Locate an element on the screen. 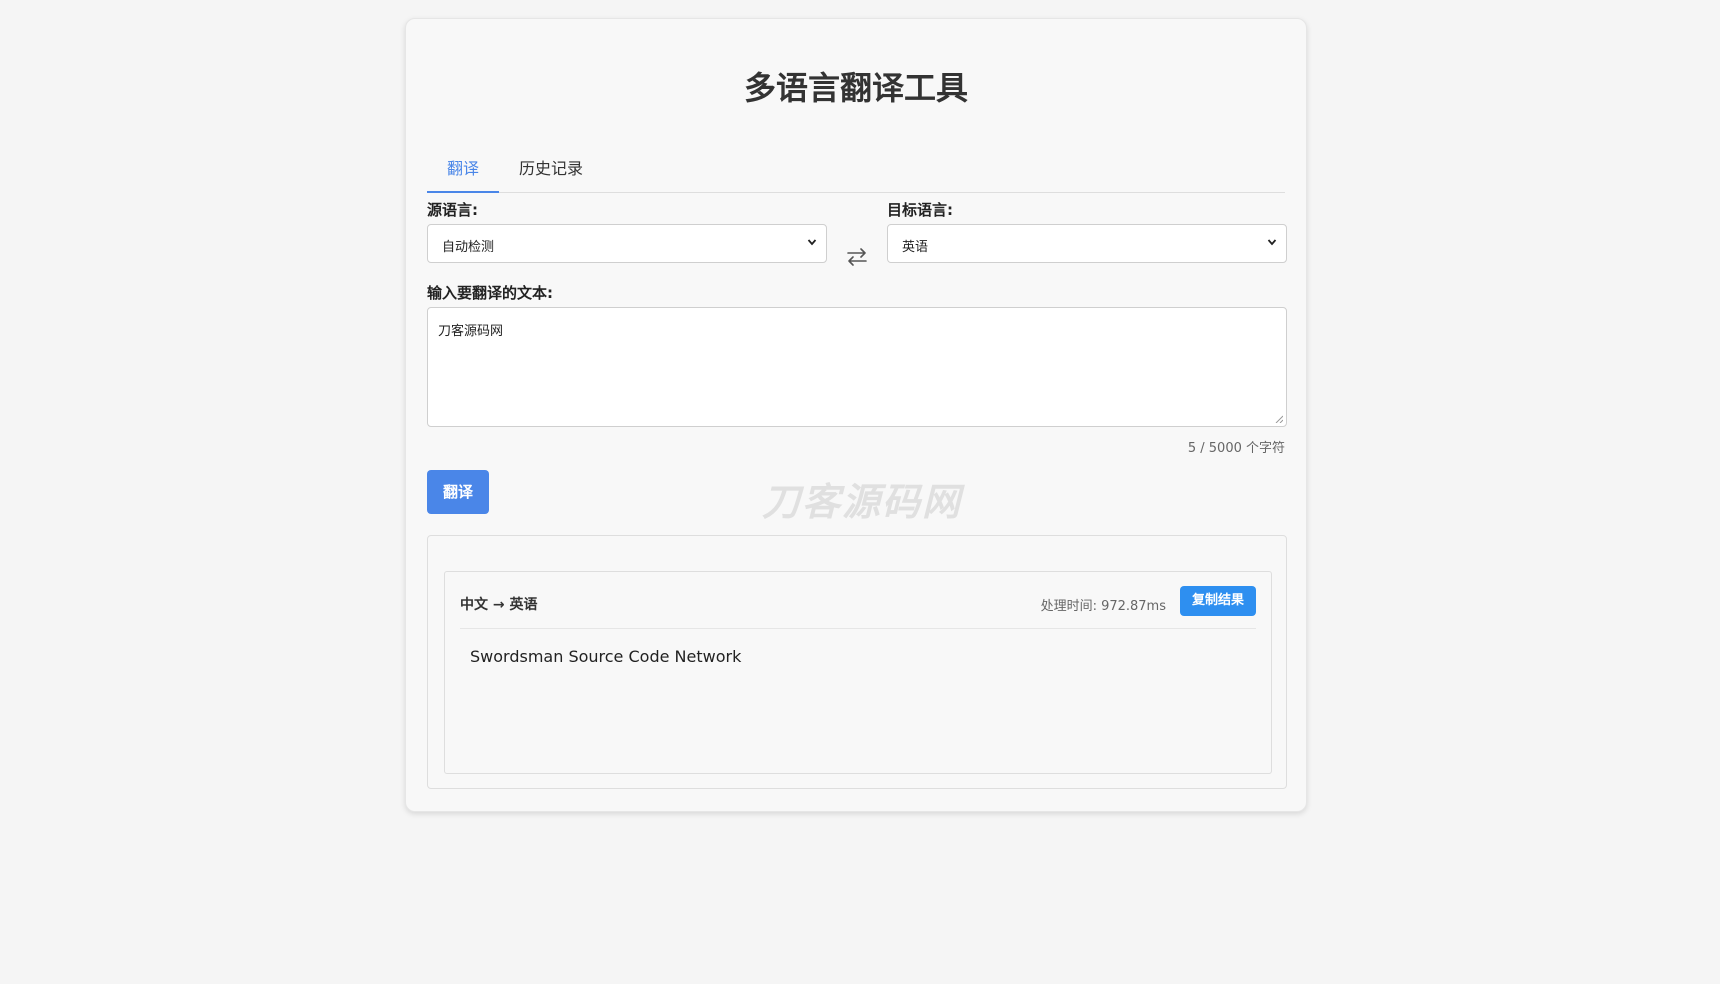  character-counter: 5 / 5000 个字符 is located at coordinates (1236, 448).